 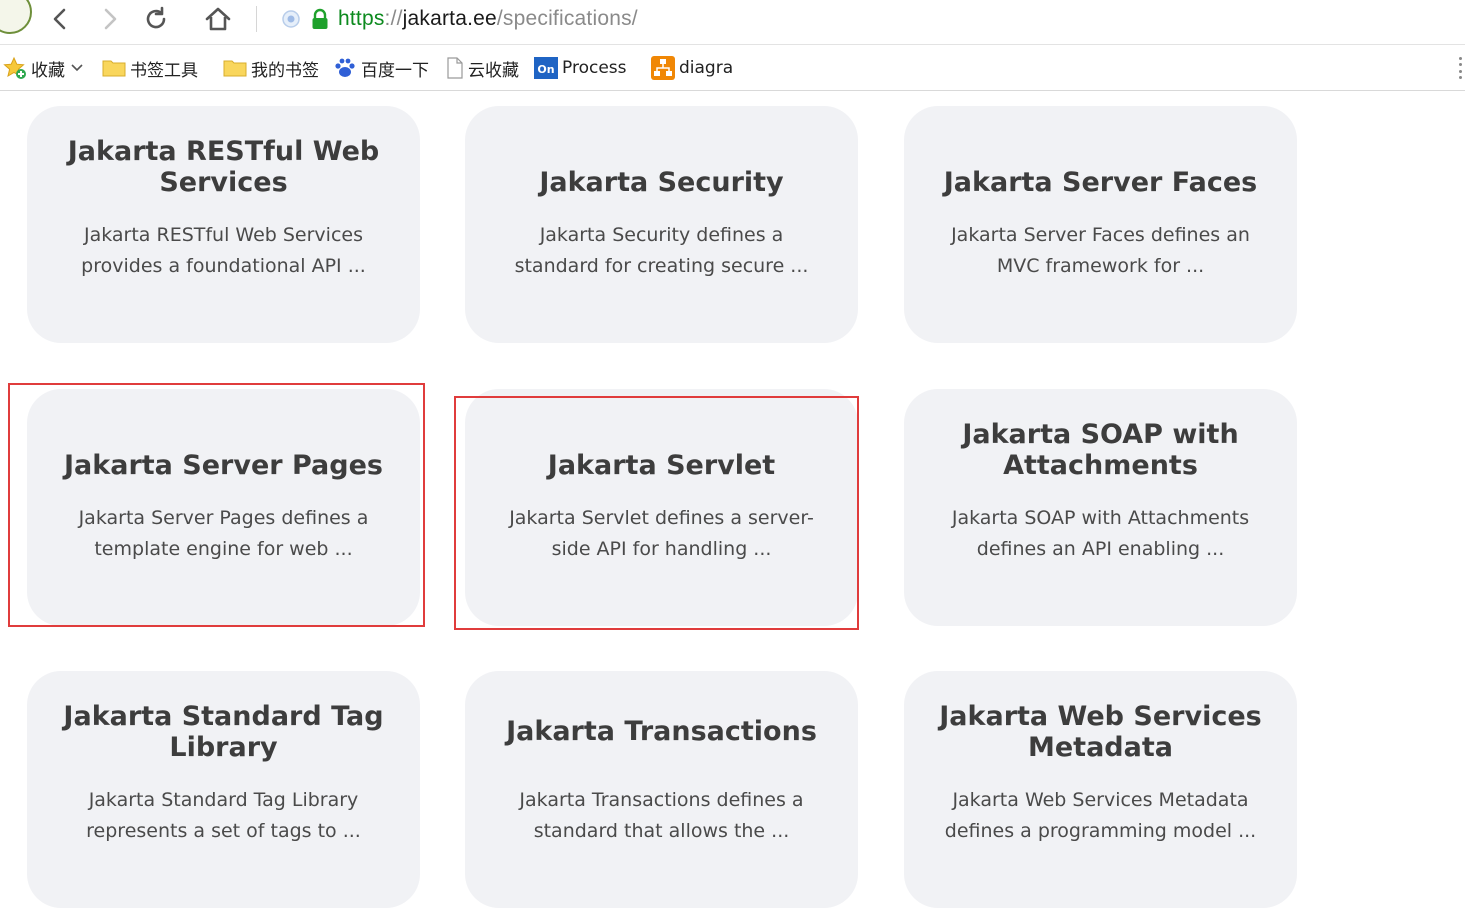 I want to click on bookmark-diagrams: diagra, so click(x=692, y=68).